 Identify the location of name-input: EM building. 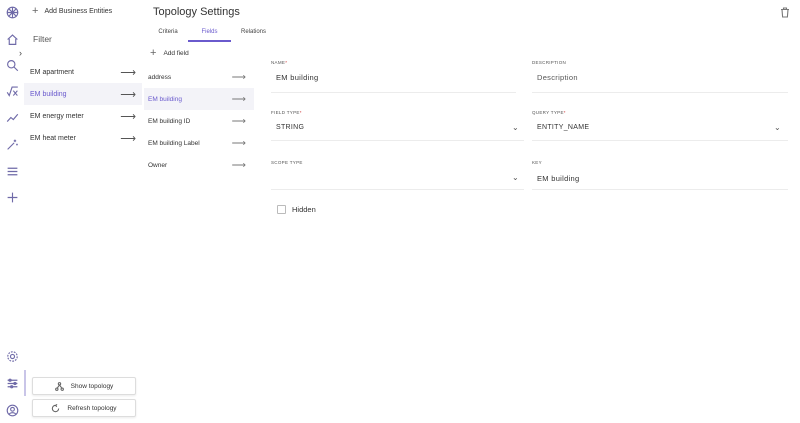
(297, 77).